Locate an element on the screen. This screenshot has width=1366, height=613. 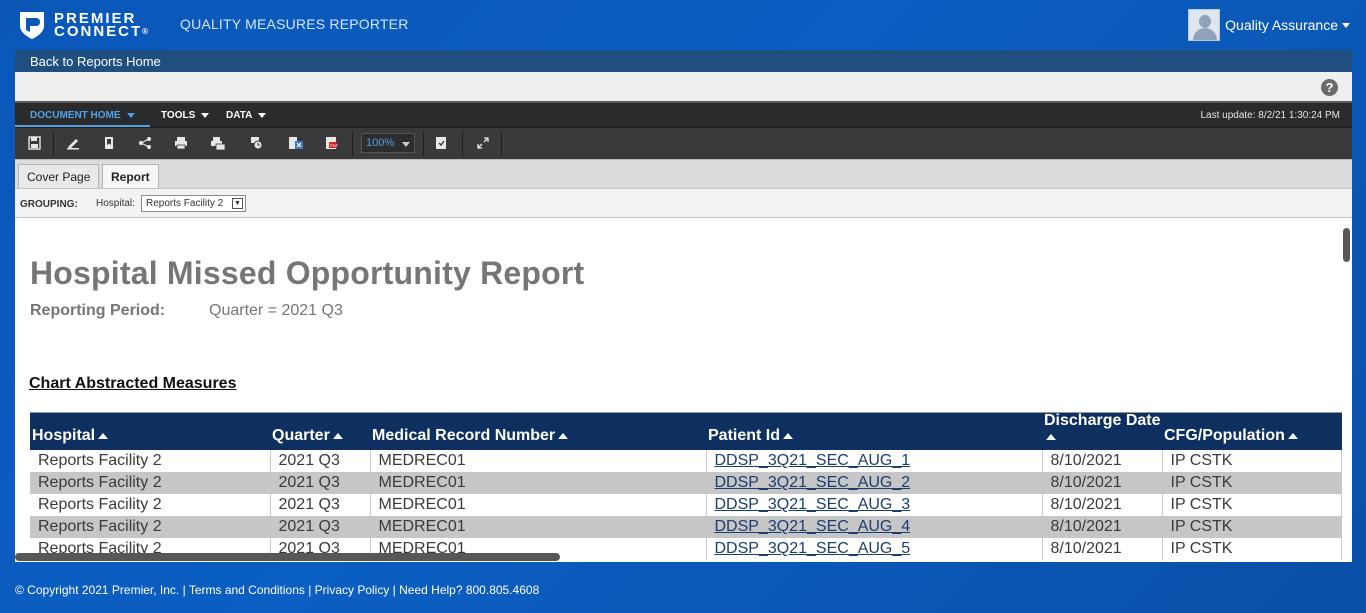
tab-report: Report is located at coordinates (130, 176).